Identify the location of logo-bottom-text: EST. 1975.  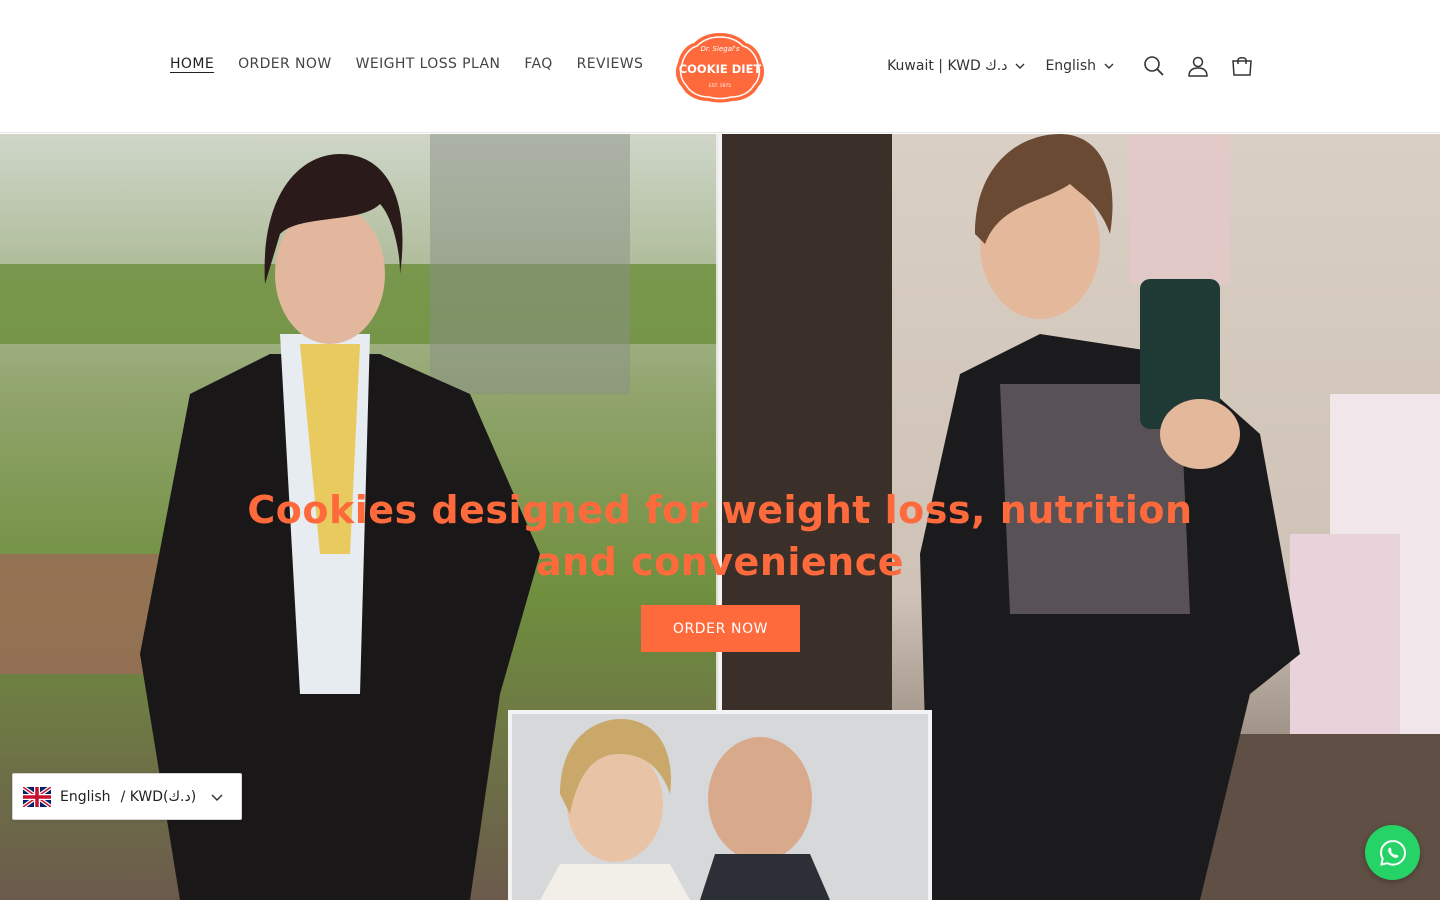
(720, 86).